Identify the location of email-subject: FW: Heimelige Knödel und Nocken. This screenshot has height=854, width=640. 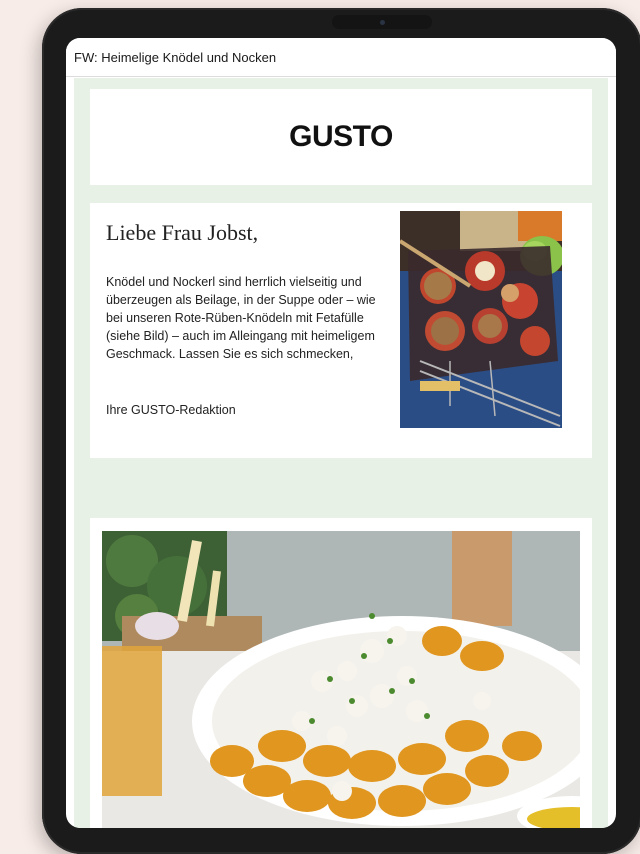
(175, 57).